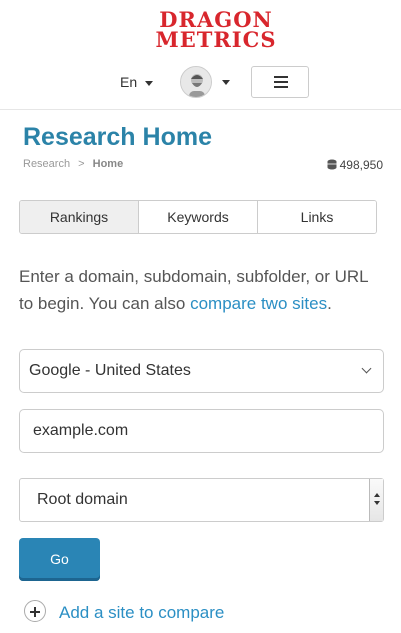 This screenshot has width=401, height=633. Describe the element at coordinates (366, 368) in the screenshot. I see `chevron-down-icon` at that location.